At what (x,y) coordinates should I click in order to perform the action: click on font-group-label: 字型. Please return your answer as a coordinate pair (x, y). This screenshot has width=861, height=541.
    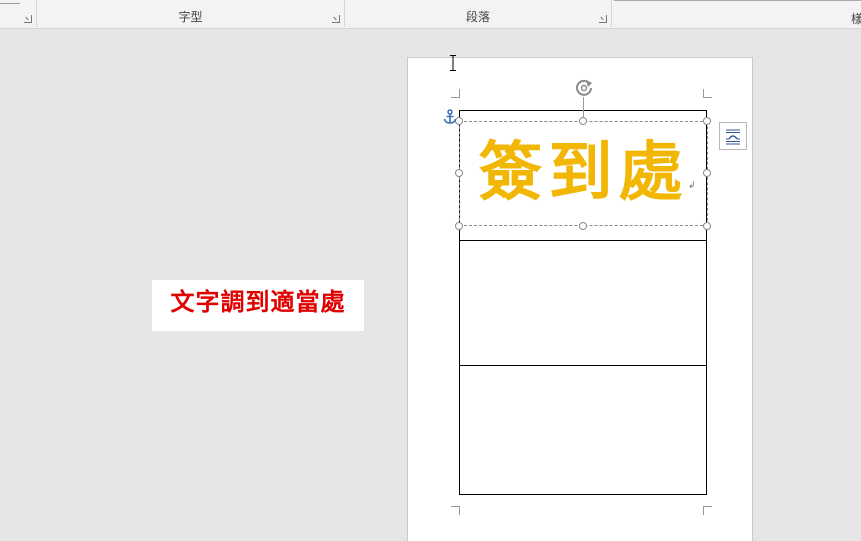
    Looking at the image, I should click on (190, 17).